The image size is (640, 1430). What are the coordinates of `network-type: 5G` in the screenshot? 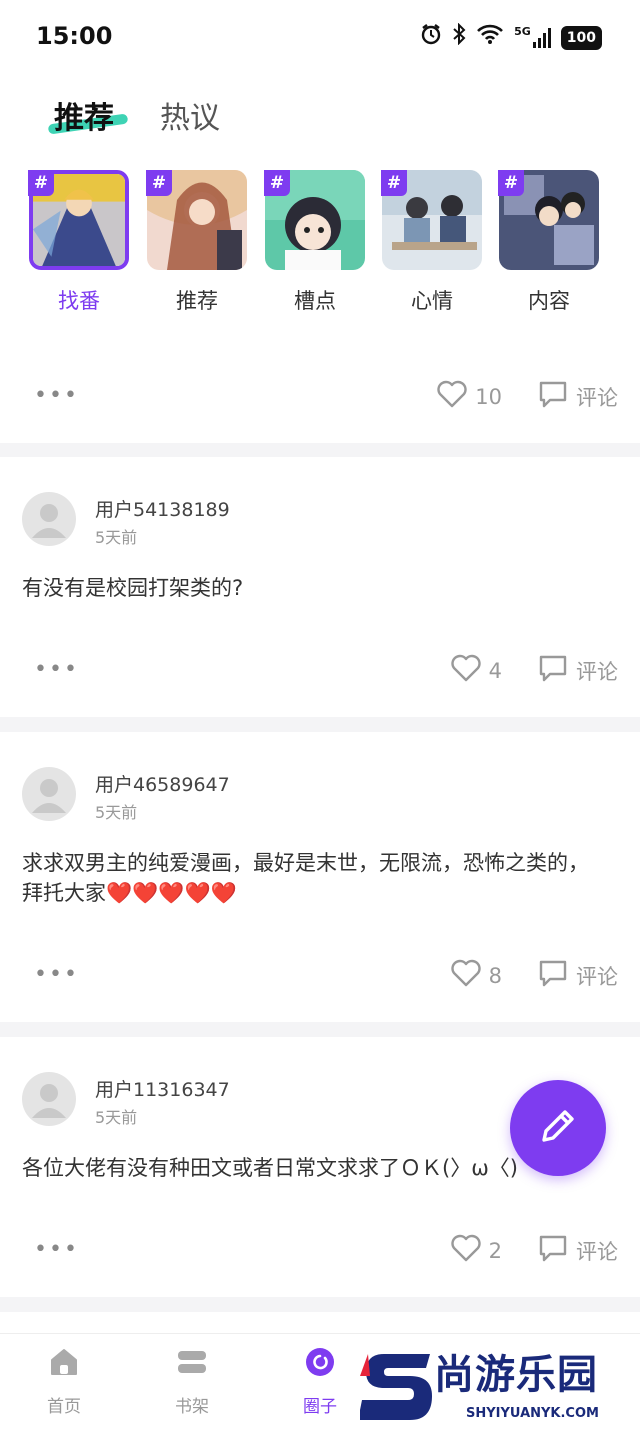 It's located at (522, 31).